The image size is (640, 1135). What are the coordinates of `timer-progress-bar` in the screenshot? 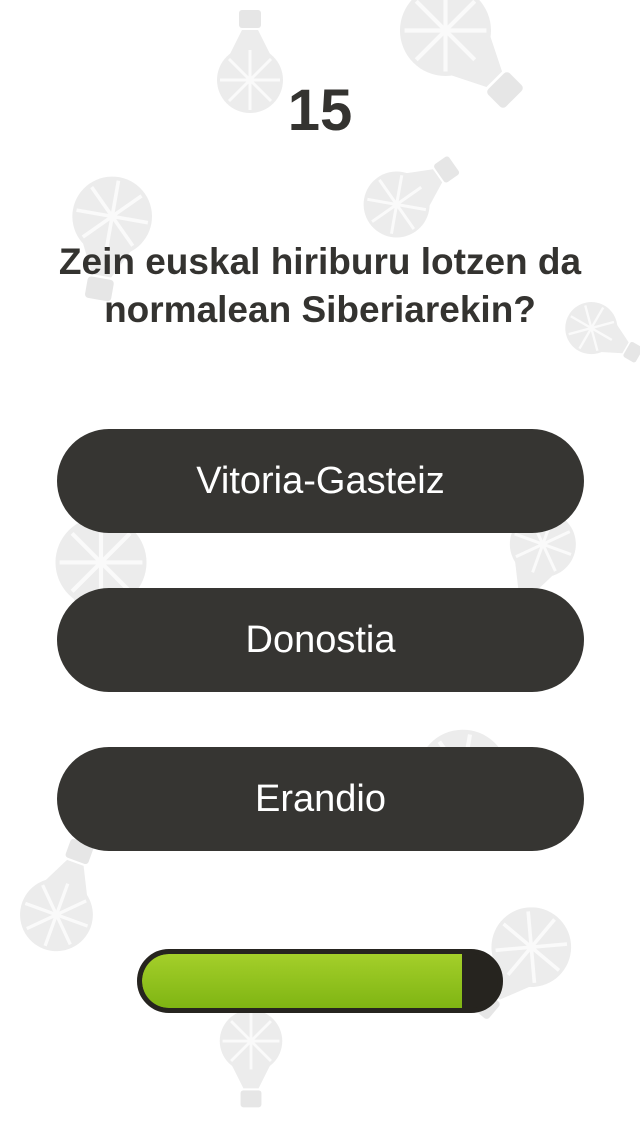 It's located at (320, 981).